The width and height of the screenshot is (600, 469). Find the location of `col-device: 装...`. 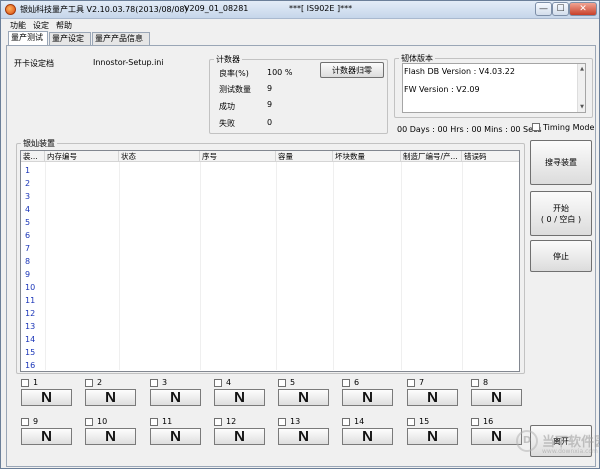

col-device: 装... is located at coordinates (33, 156).